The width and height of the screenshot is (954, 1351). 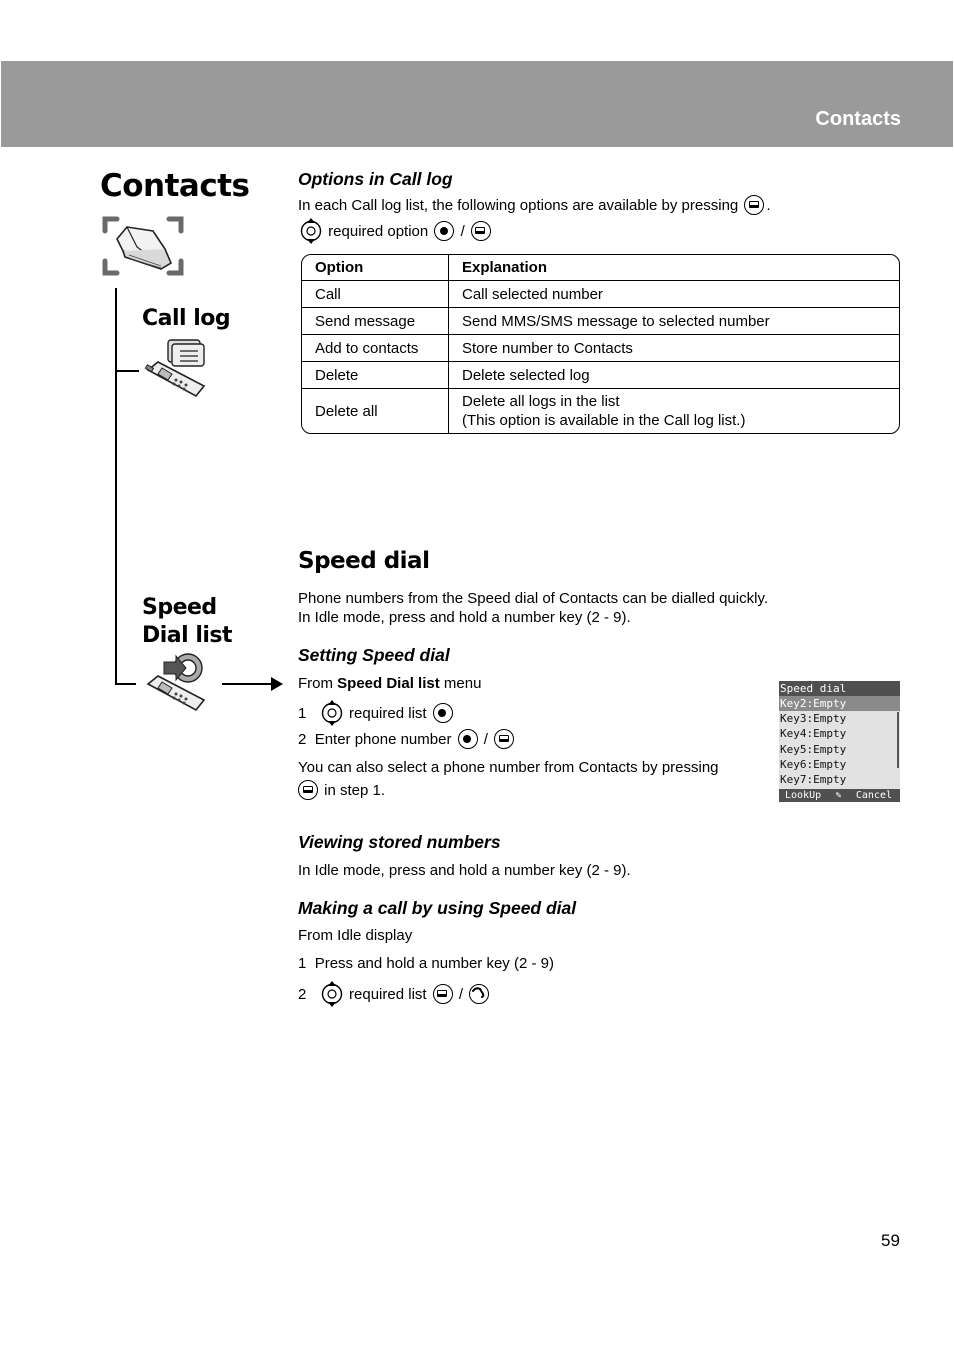 What do you see at coordinates (462, 683) in the screenshot?
I see `from-suffix: menu` at bounding box center [462, 683].